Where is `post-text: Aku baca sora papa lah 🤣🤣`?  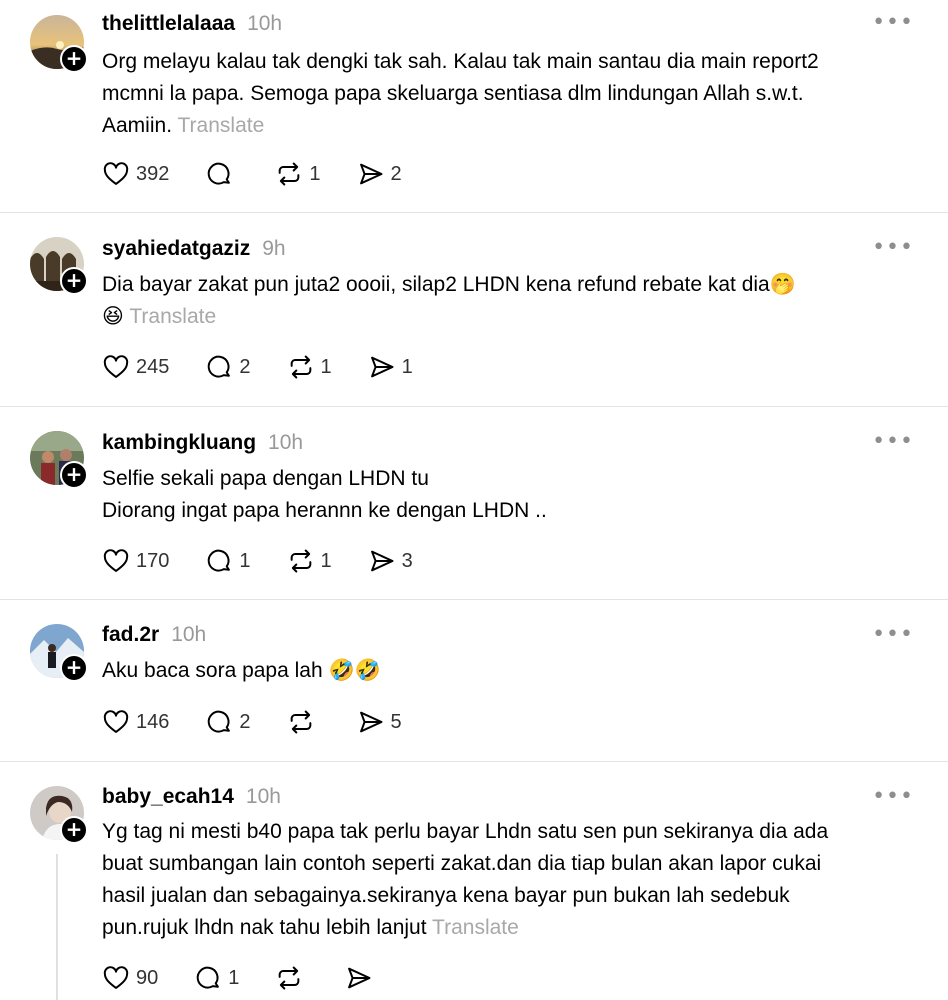
post-text: Aku baca sora papa lah 🤣🤣 is located at coordinates (241, 670).